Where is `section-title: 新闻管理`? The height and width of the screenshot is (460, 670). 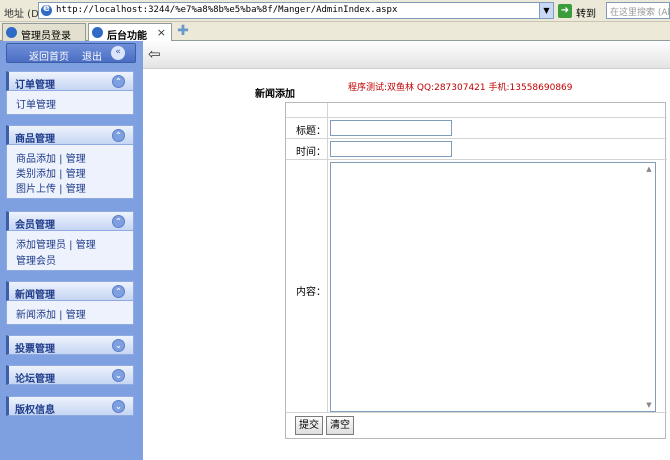
section-title: 新闻管理 is located at coordinates (35, 295).